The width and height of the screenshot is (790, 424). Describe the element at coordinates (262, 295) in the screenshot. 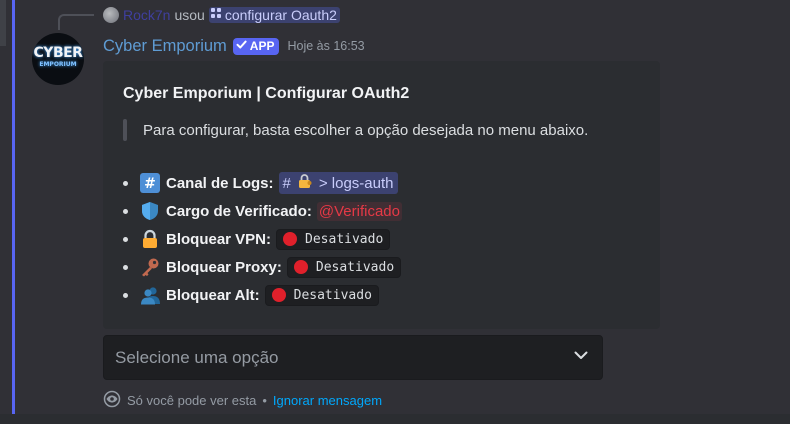

I see `list-item-block-alt: Bloquear Alt: Desativado` at that location.